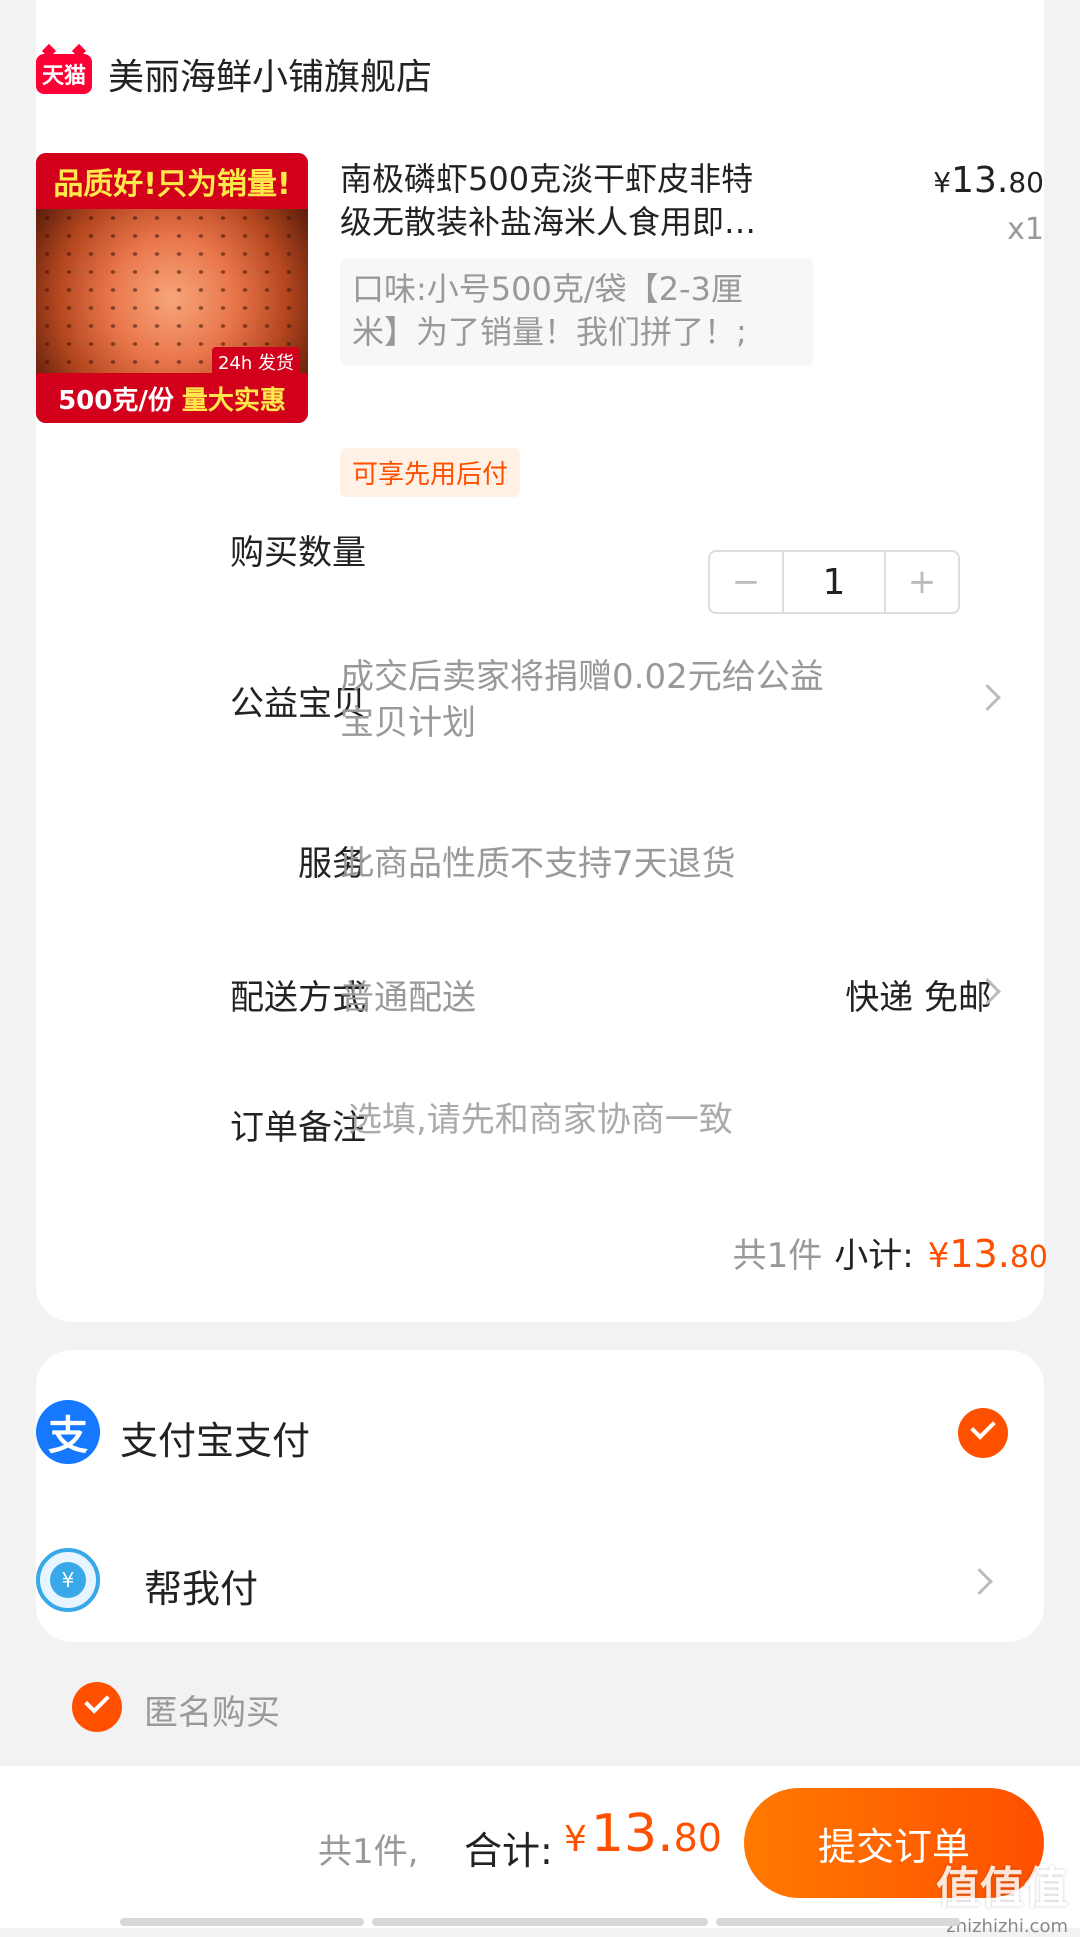  Describe the element at coordinates (116, 400) in the screenshot. I see `product-image-weight: 500克/份` at that location.